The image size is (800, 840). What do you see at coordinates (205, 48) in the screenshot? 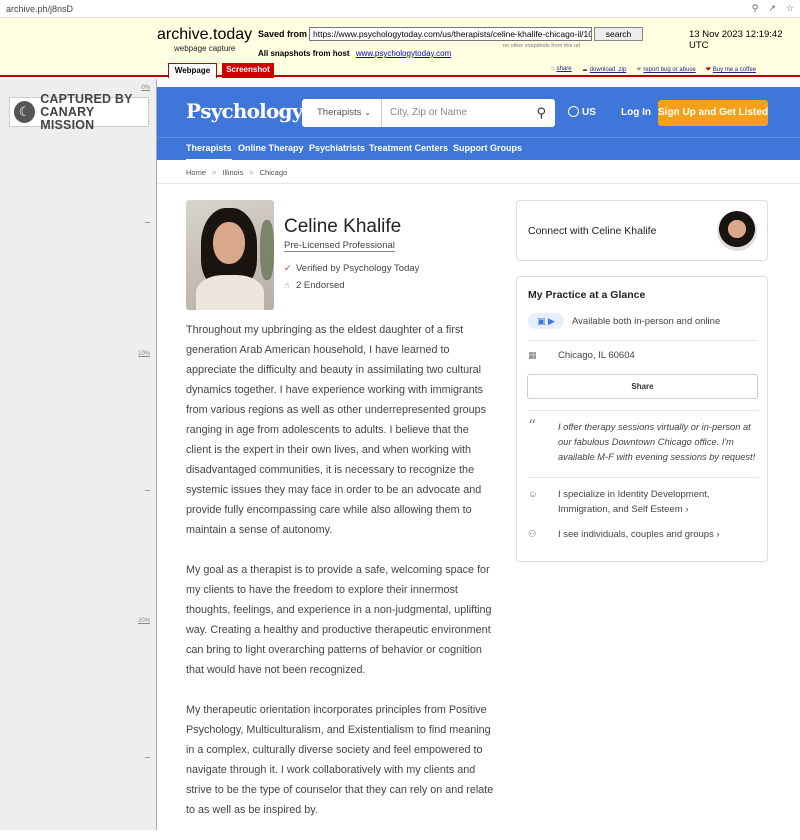
I see `archive-subtitle: webpage capture` at bounding box center [205, 48].